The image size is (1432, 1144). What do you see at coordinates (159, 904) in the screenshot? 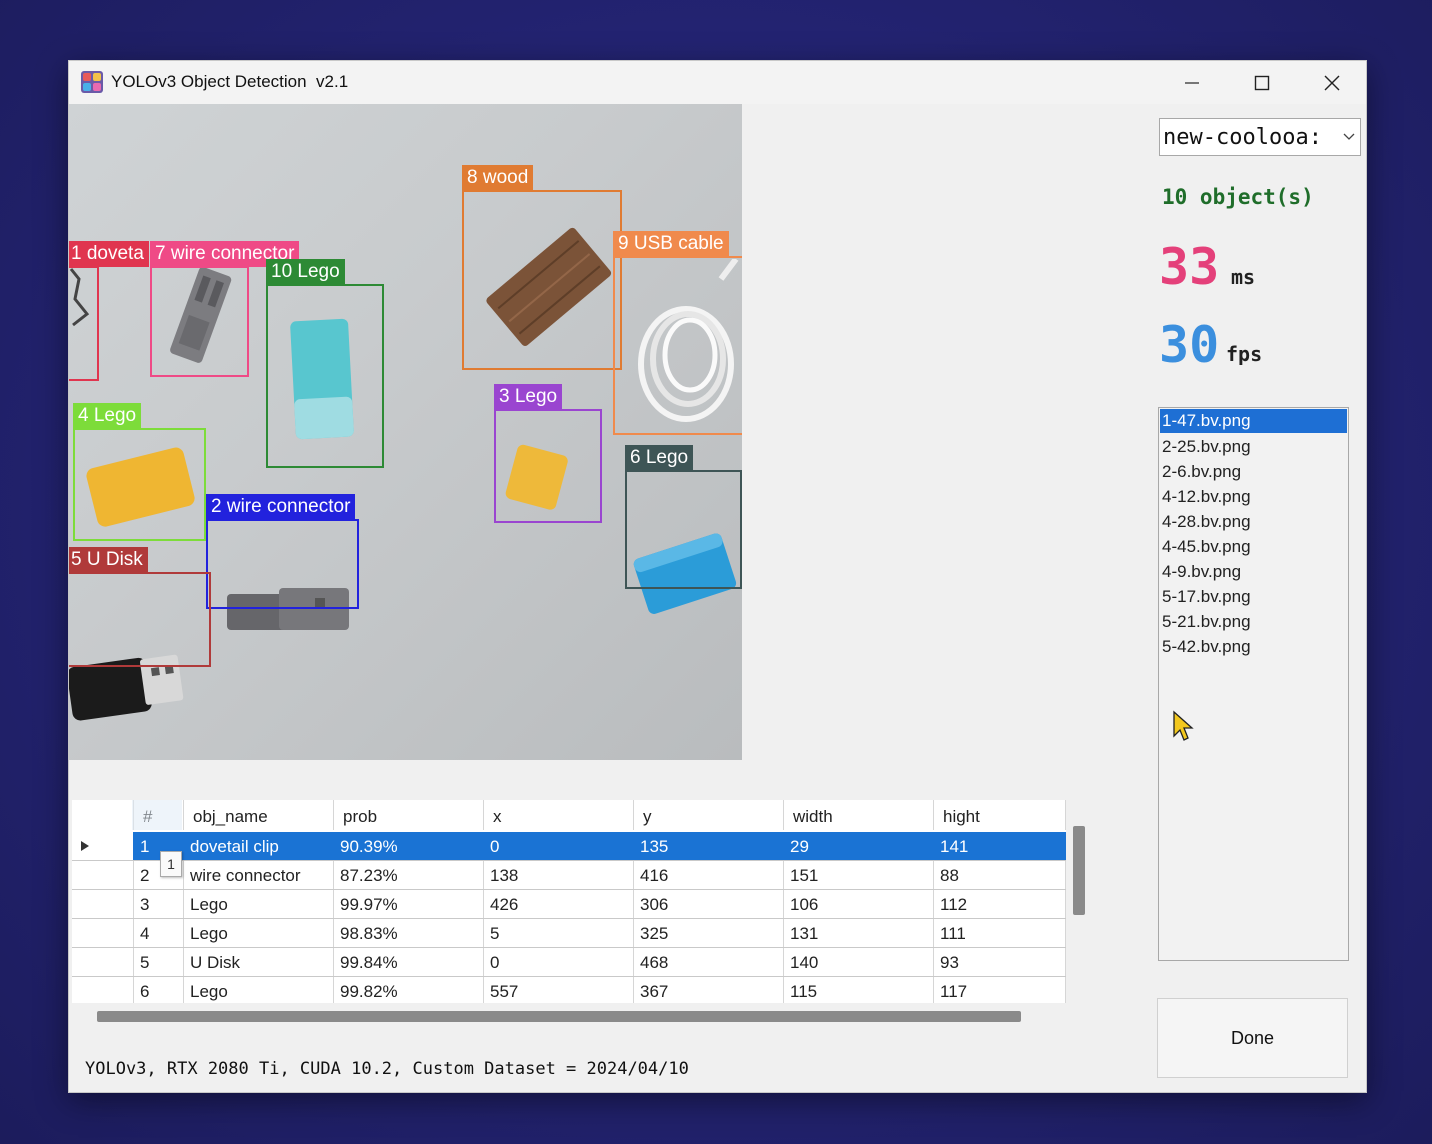
I see `cell-index: 3` at bounding box center [159, 904].